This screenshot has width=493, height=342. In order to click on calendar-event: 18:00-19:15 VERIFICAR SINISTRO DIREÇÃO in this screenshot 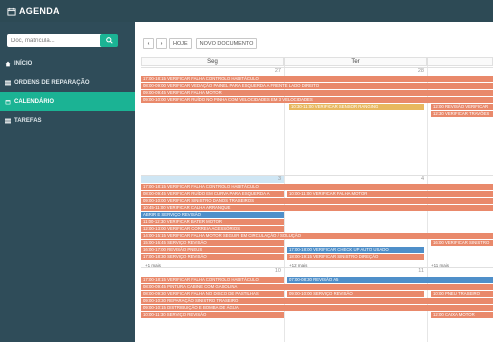, I will do `click(355, 257)`.